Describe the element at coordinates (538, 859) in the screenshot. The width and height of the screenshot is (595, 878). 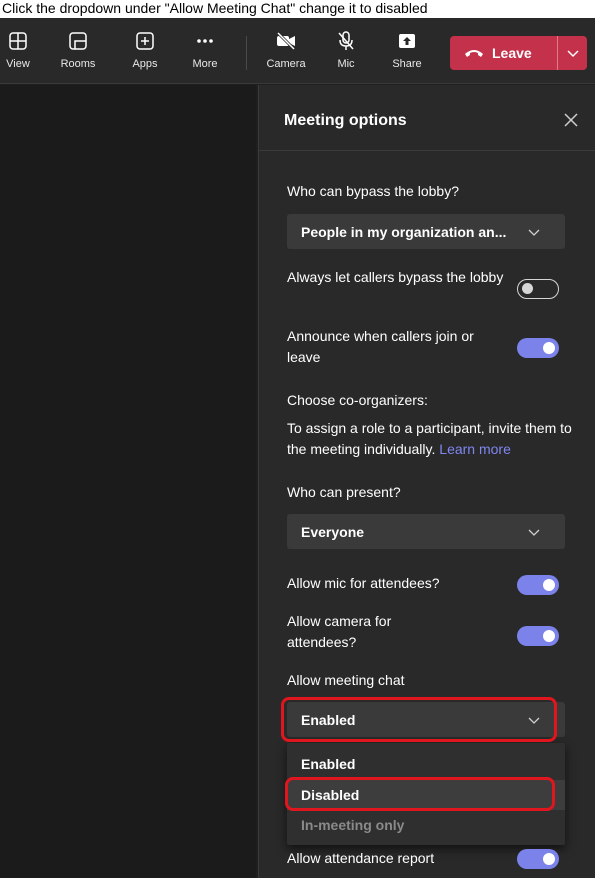
I see `attendance-report-toggle` at that location.